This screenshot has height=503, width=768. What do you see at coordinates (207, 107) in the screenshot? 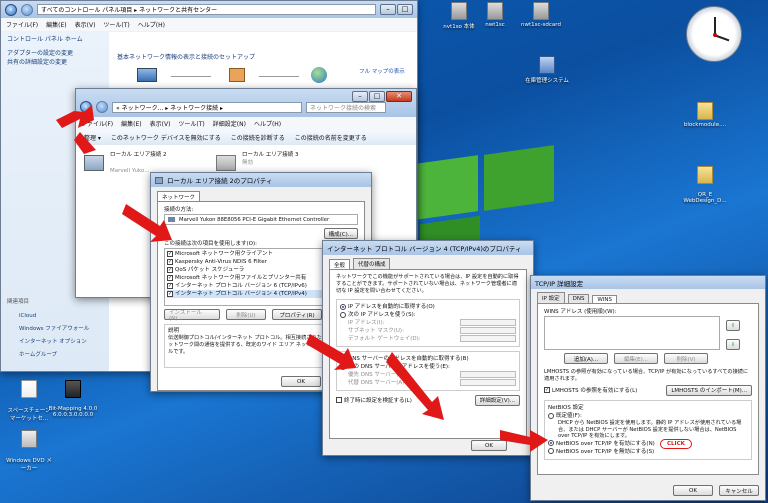
I see `nc-address-bar: « ネットワーク... ▸ ネットワーク接続 ▸` at bounding box center [207, 107].